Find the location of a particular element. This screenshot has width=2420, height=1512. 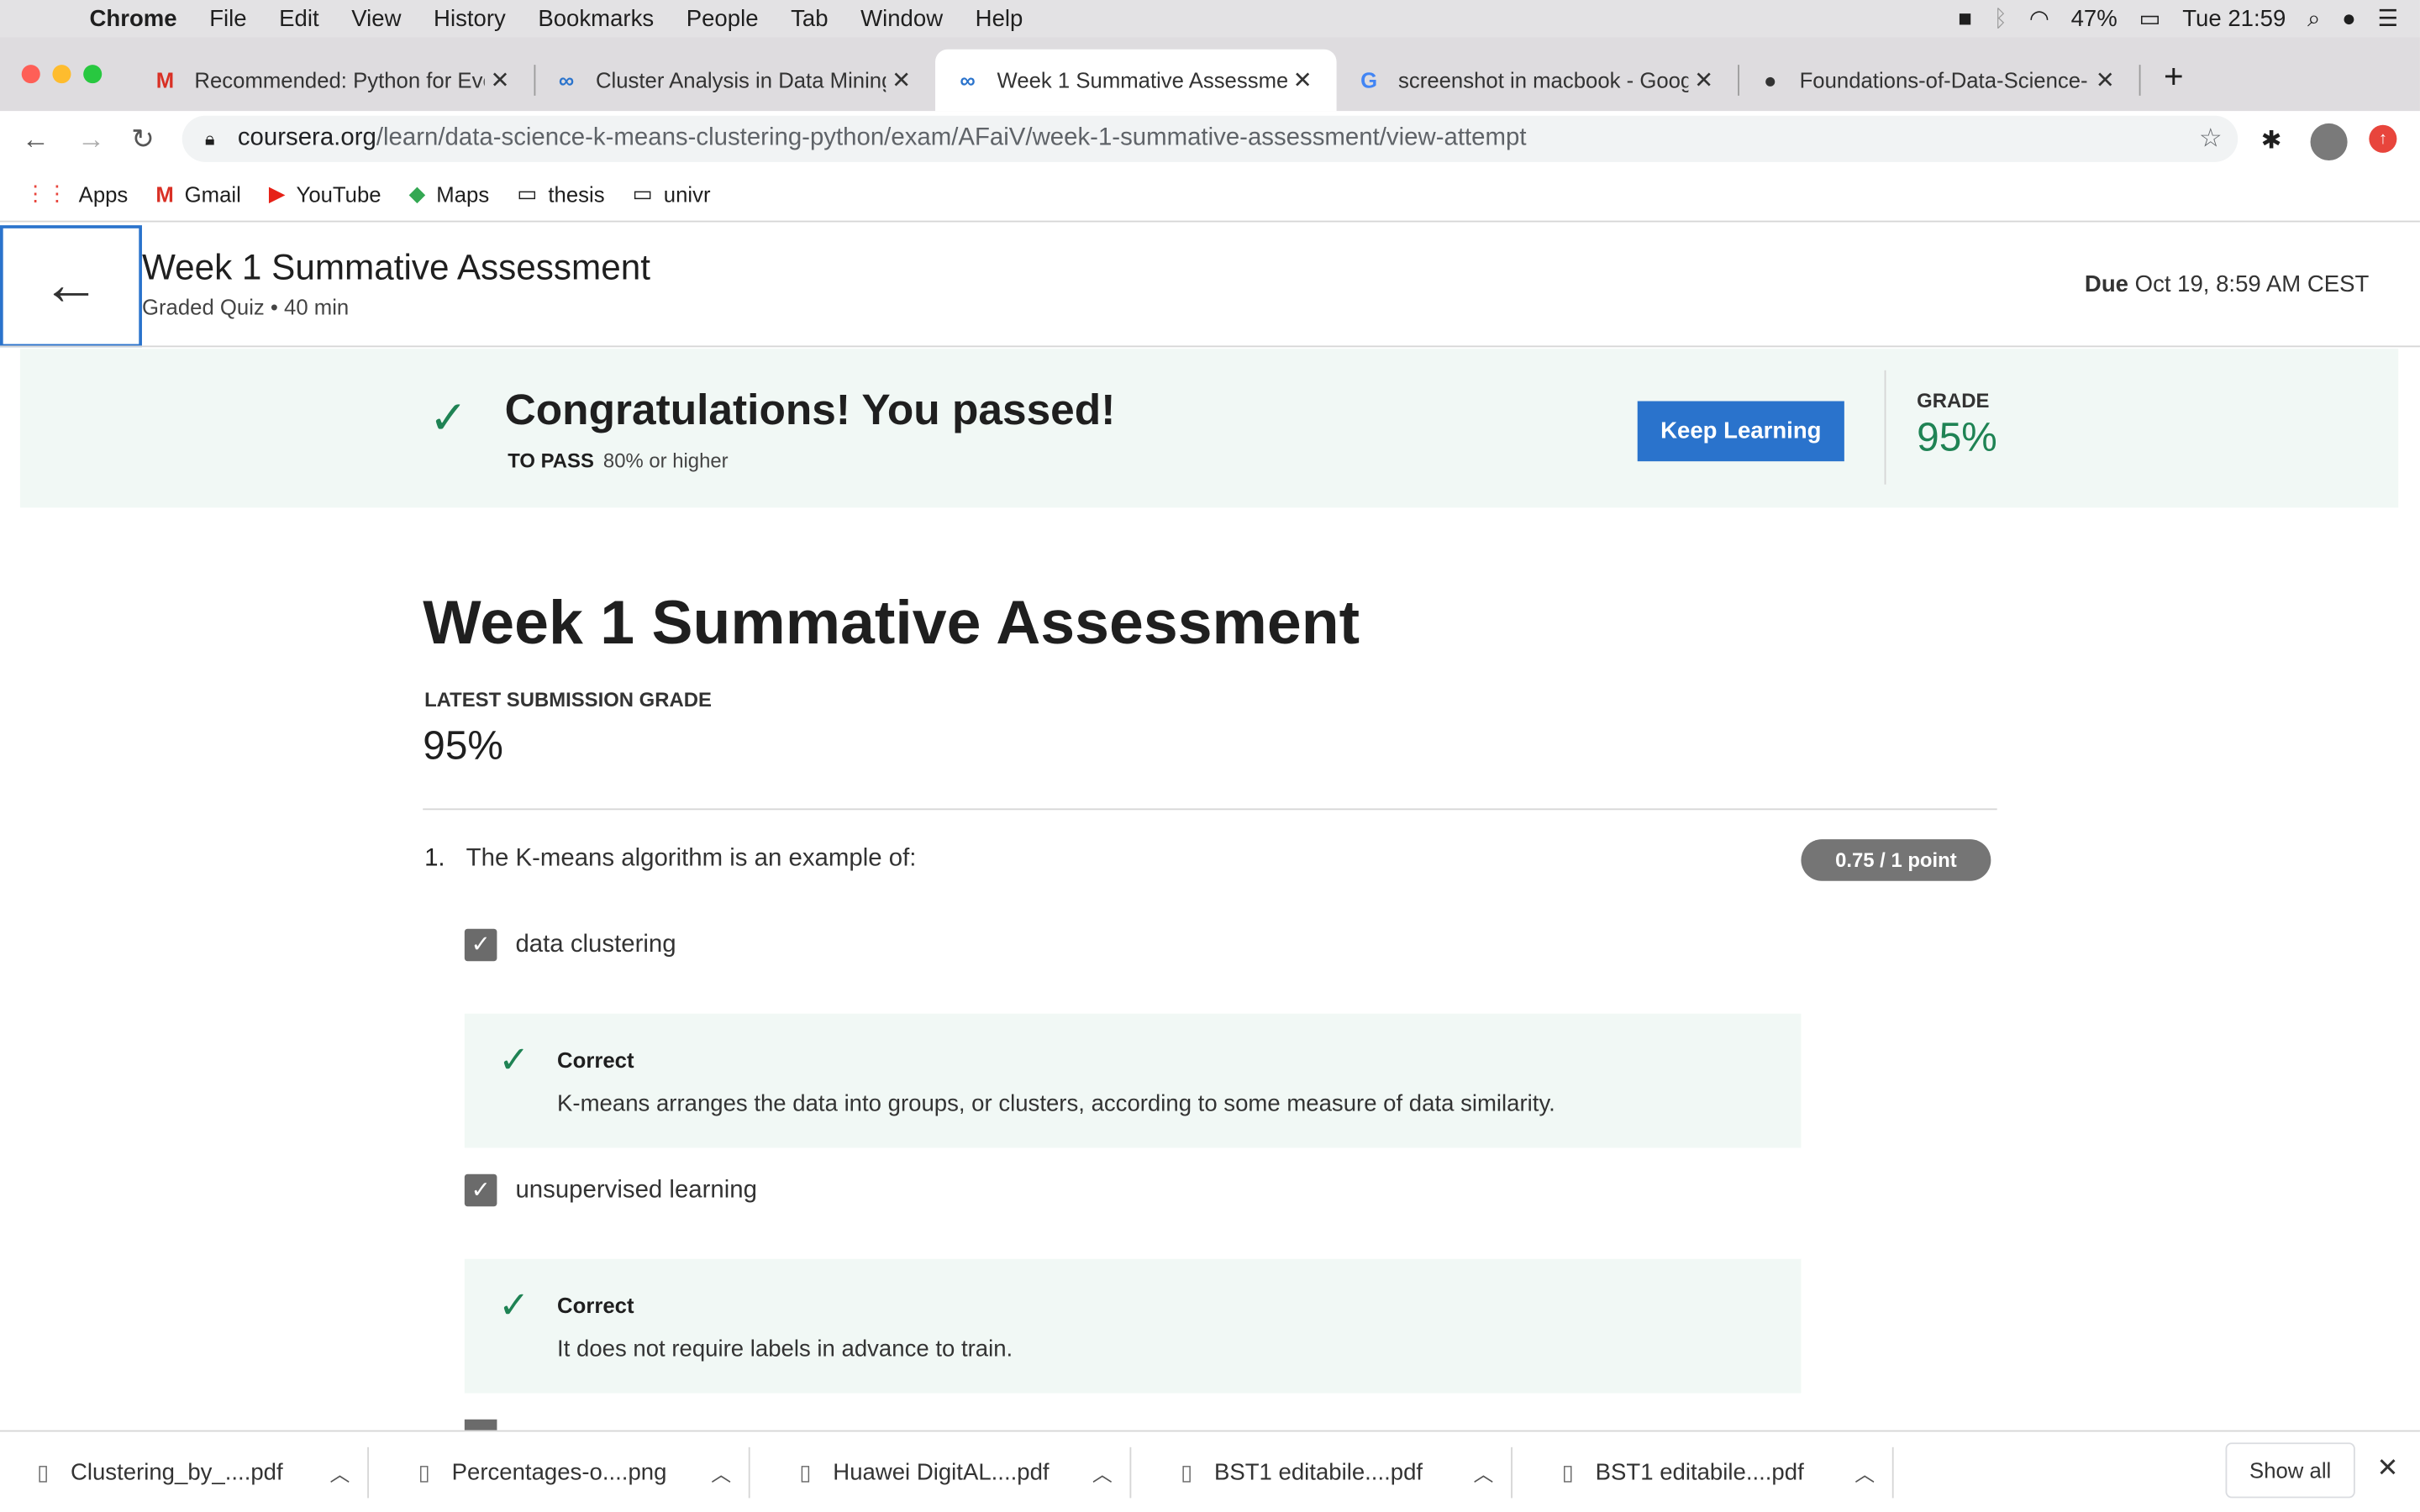

tab-gmail: M Recommended: Python for Eve ✕ is located at coordinates (337, 80).